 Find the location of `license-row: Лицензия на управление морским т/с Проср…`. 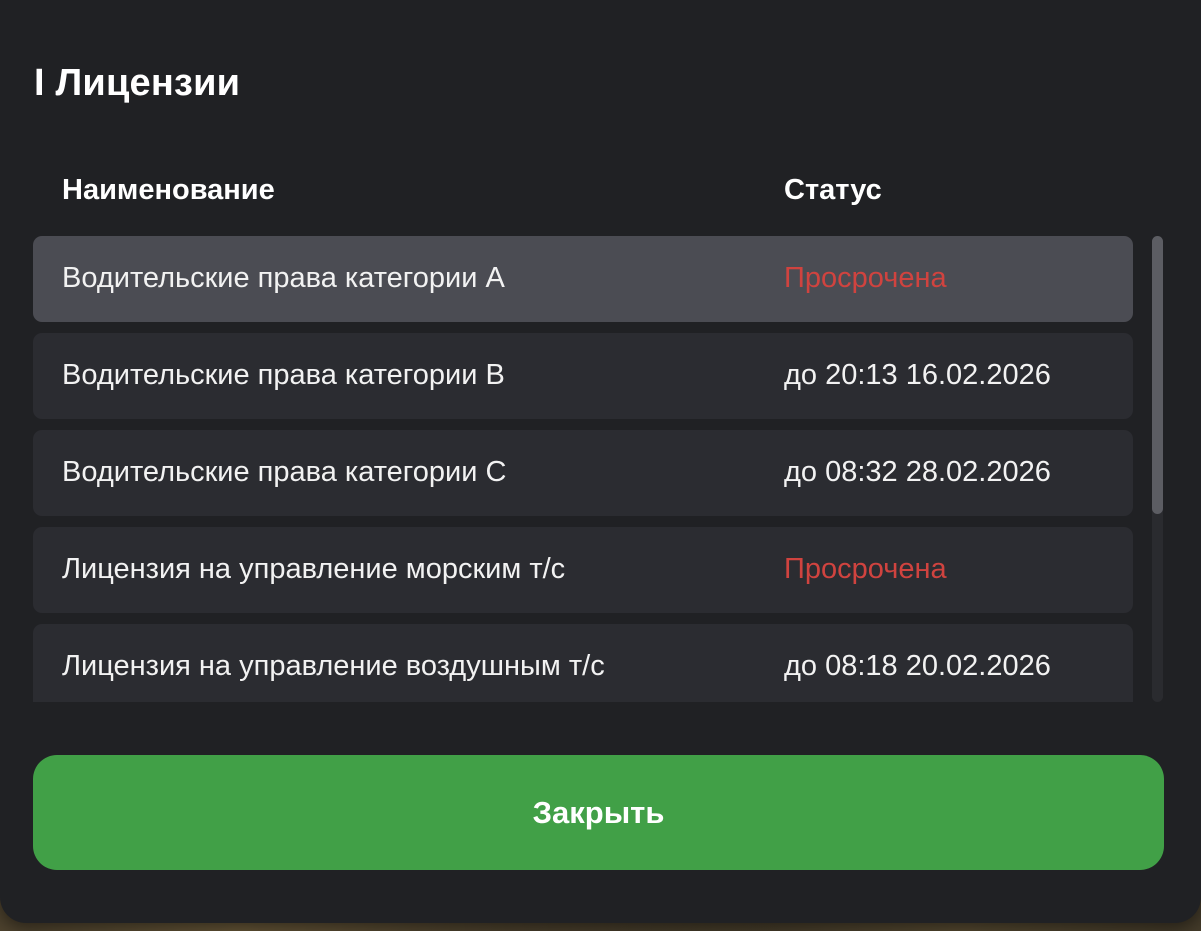

license-row: Лицензия на управление морским т/с Проср… is located at coordinates (583, 570).